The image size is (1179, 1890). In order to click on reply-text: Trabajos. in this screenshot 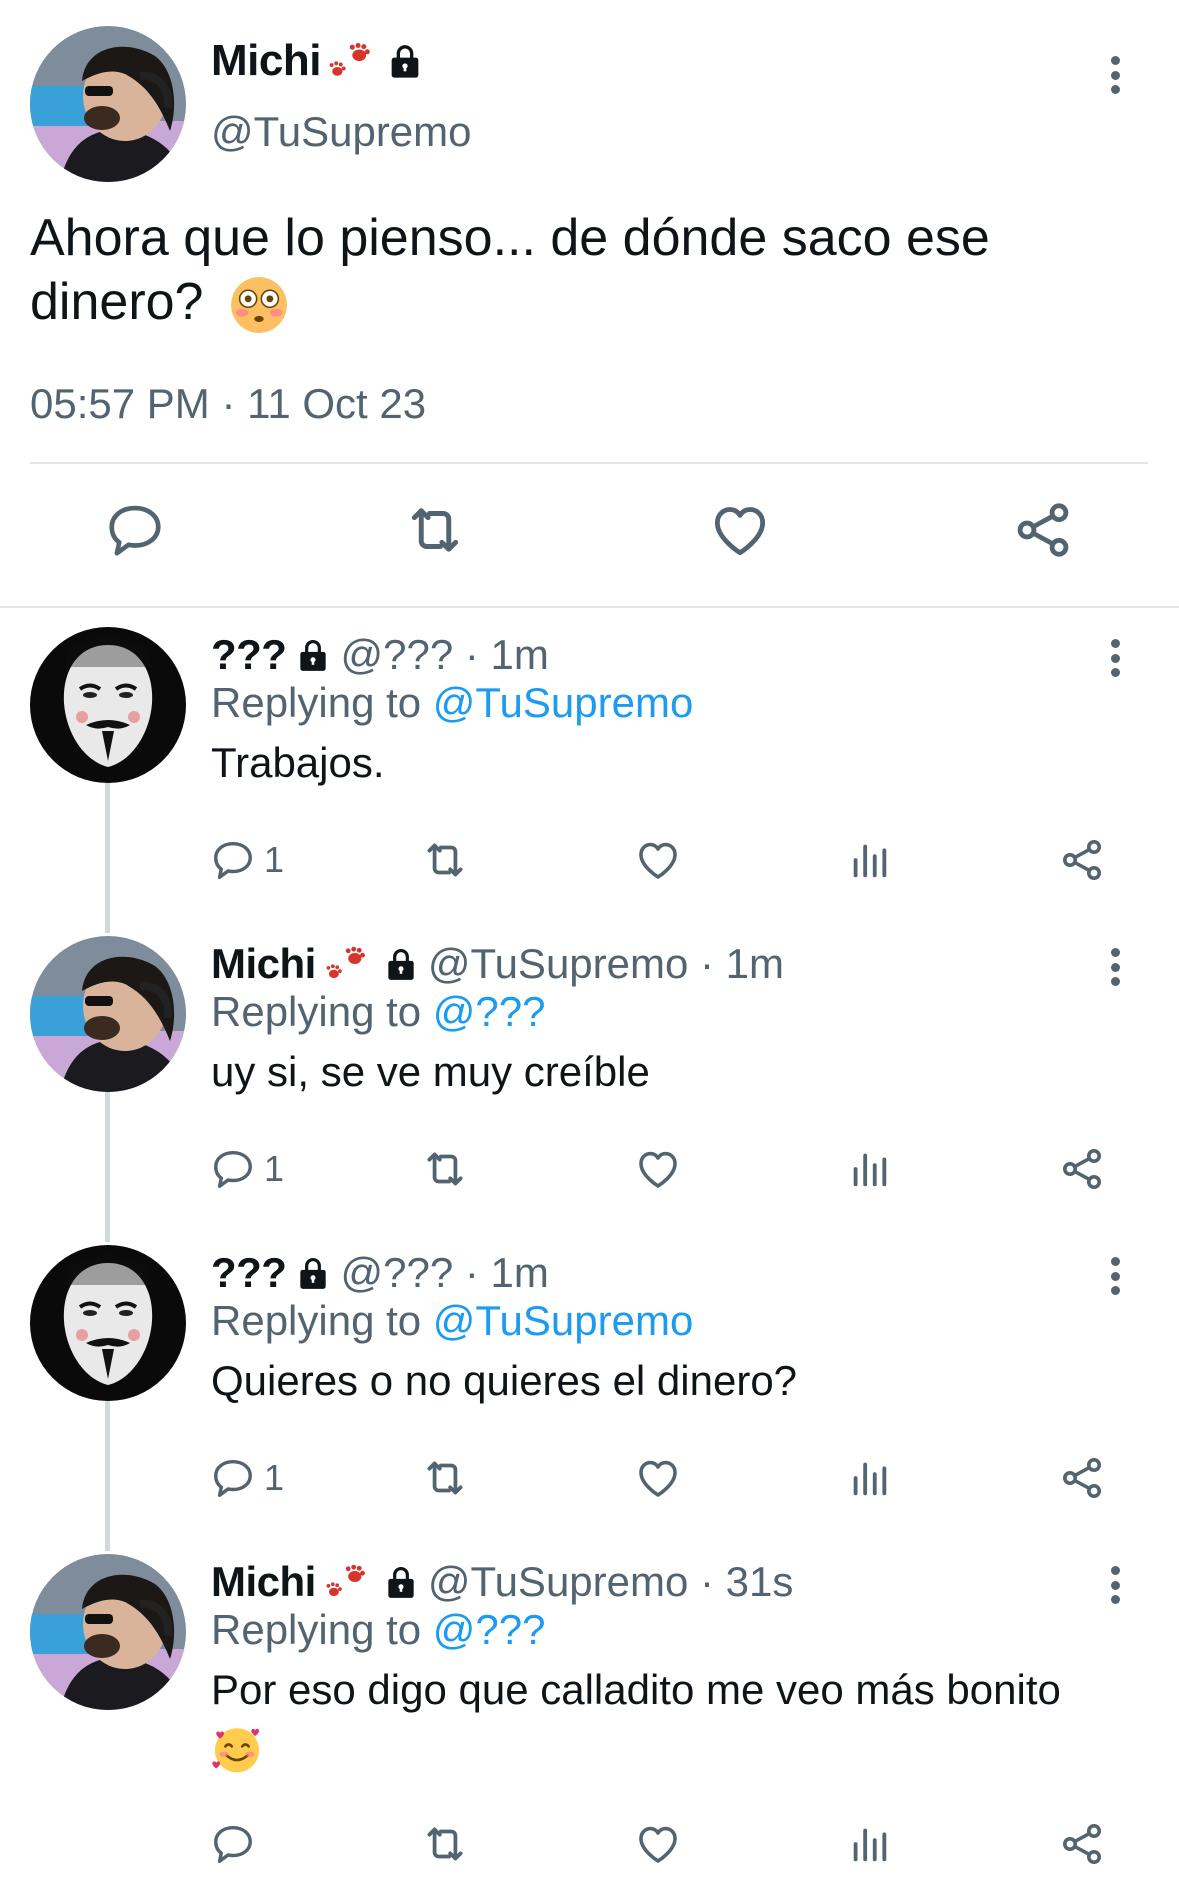, I will do `click(298, 762)`.